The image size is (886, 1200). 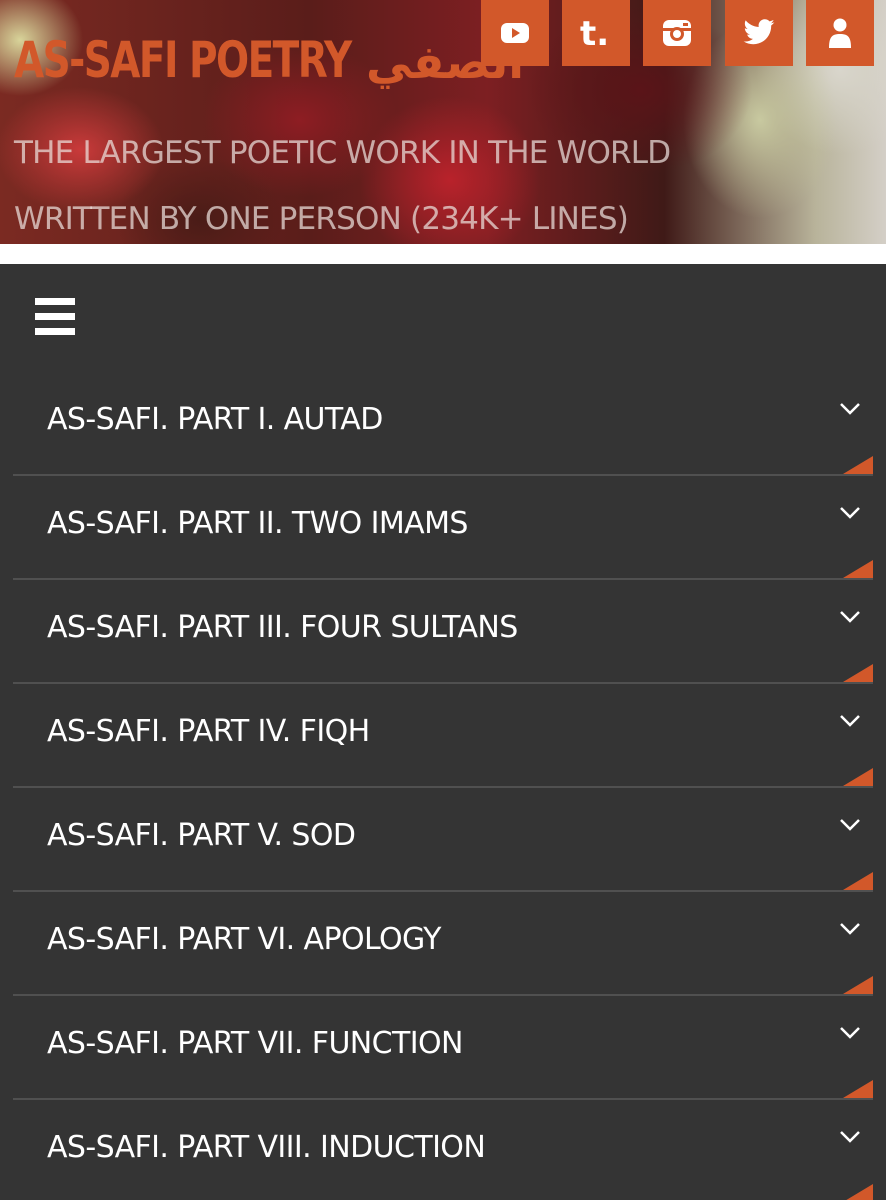 What do you see at coordinates (443, 840) in the screenshot?
I see `menu-item-part-5: AS-SAFI. PART V. SOD` at bounding box center [443, 840].